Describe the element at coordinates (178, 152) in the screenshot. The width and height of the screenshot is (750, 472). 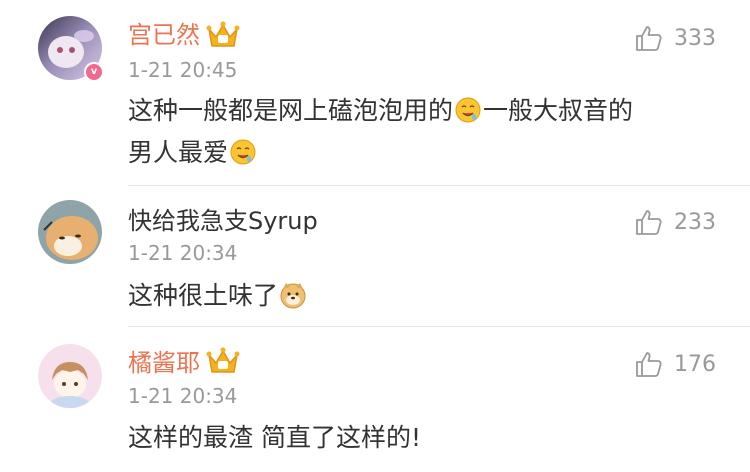
I see `comment-text-segment: 男人最爱` at that location.